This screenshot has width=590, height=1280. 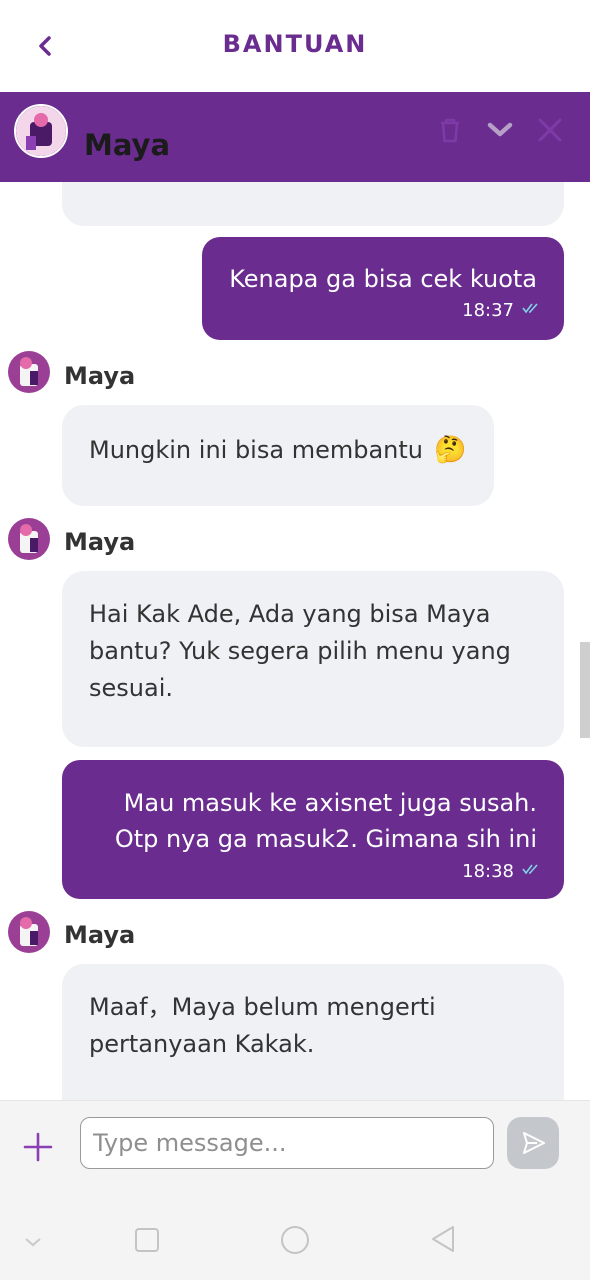 What do you see at coordinates (290, 614) in the screenshot?
I see `message-line: Hai Kak Ade, Ada yang bisa Maya` at bounding box center [290, 614].